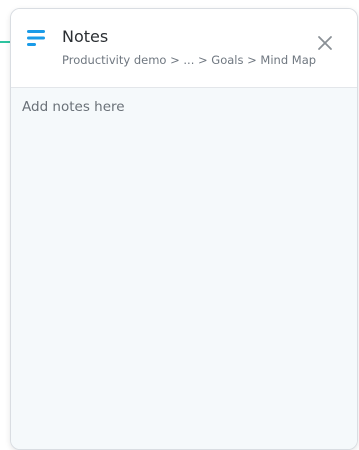  I want to click on close-icon, so click(325, 48).